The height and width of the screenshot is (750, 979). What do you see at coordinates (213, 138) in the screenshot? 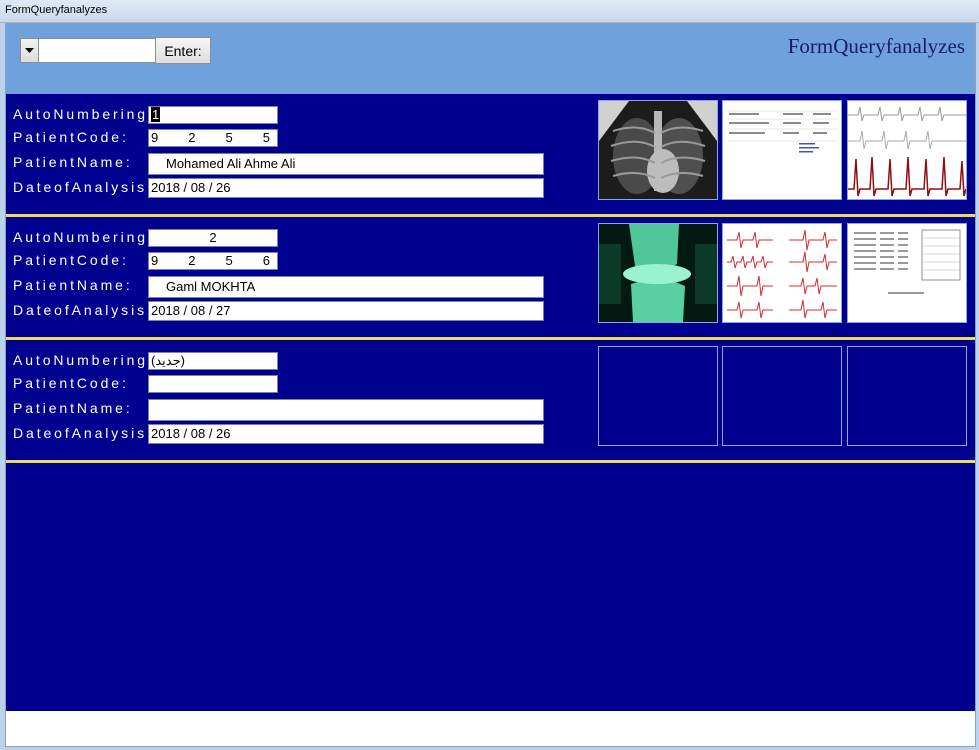
I see `patient-code-field: 9255` at bounding box center [213, 138].